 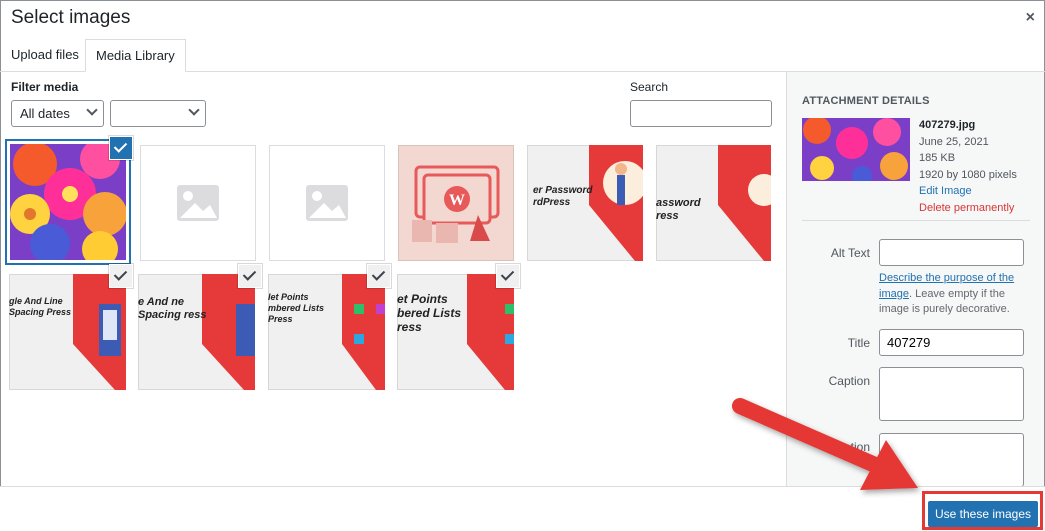 What do you see at coordinates (326, 332) in the screenshot?
I see `media-item-bullets-1: let Points mbered Lists Press` at bounding box center [326, 332].